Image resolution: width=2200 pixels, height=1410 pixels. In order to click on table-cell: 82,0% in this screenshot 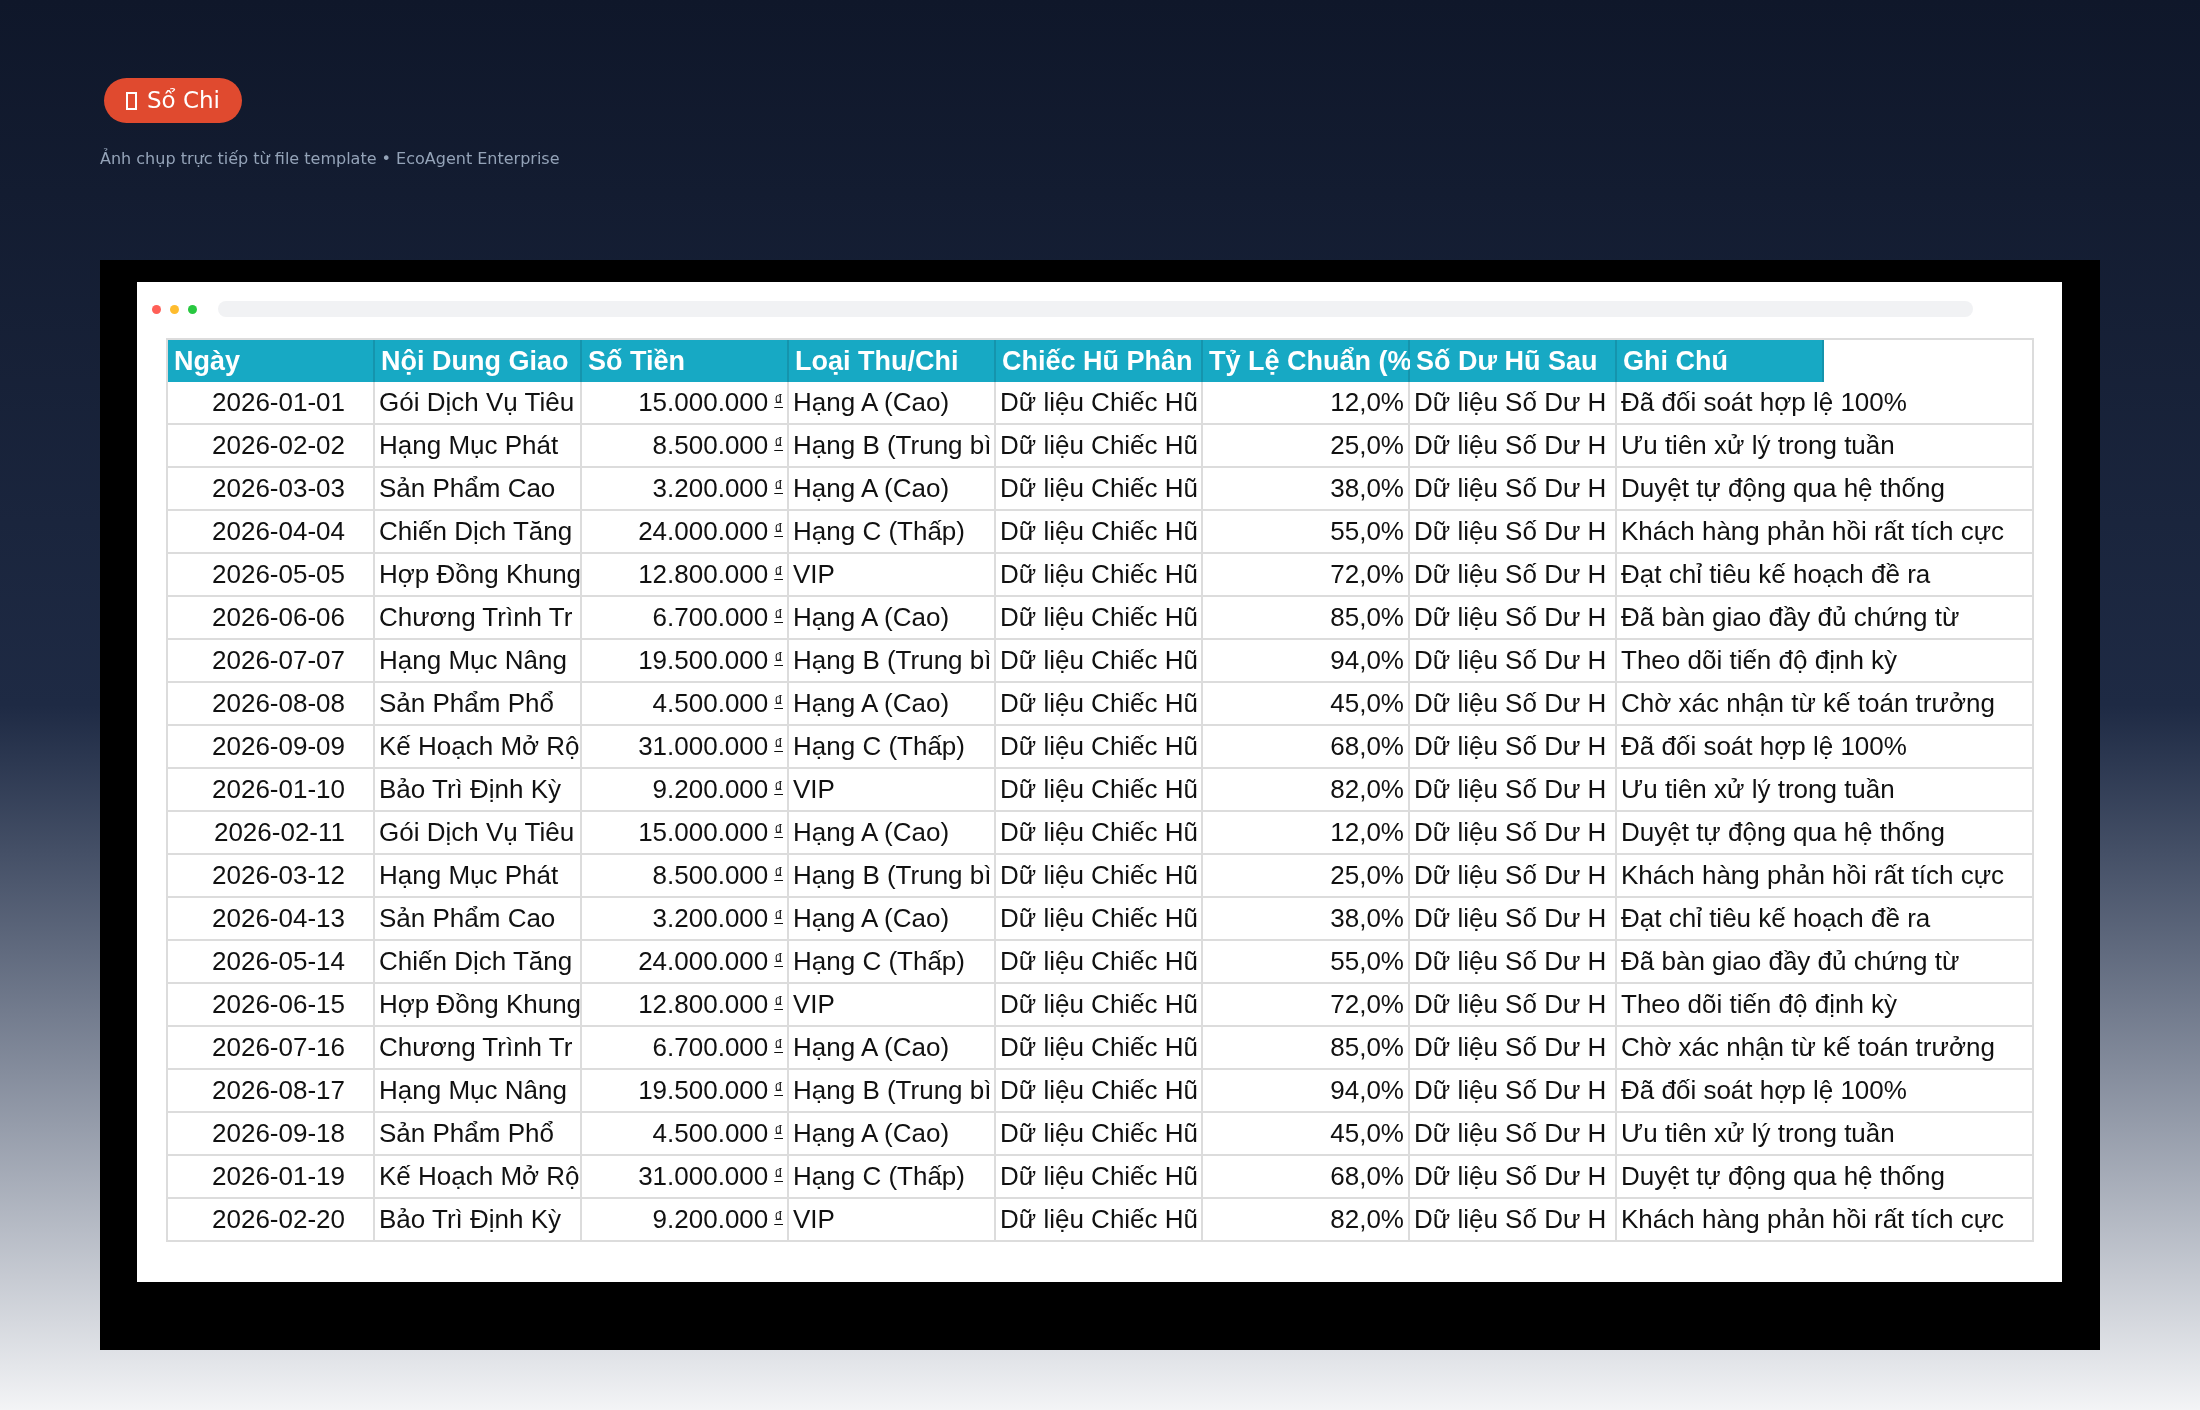, I will do `click(1306, 790)`.